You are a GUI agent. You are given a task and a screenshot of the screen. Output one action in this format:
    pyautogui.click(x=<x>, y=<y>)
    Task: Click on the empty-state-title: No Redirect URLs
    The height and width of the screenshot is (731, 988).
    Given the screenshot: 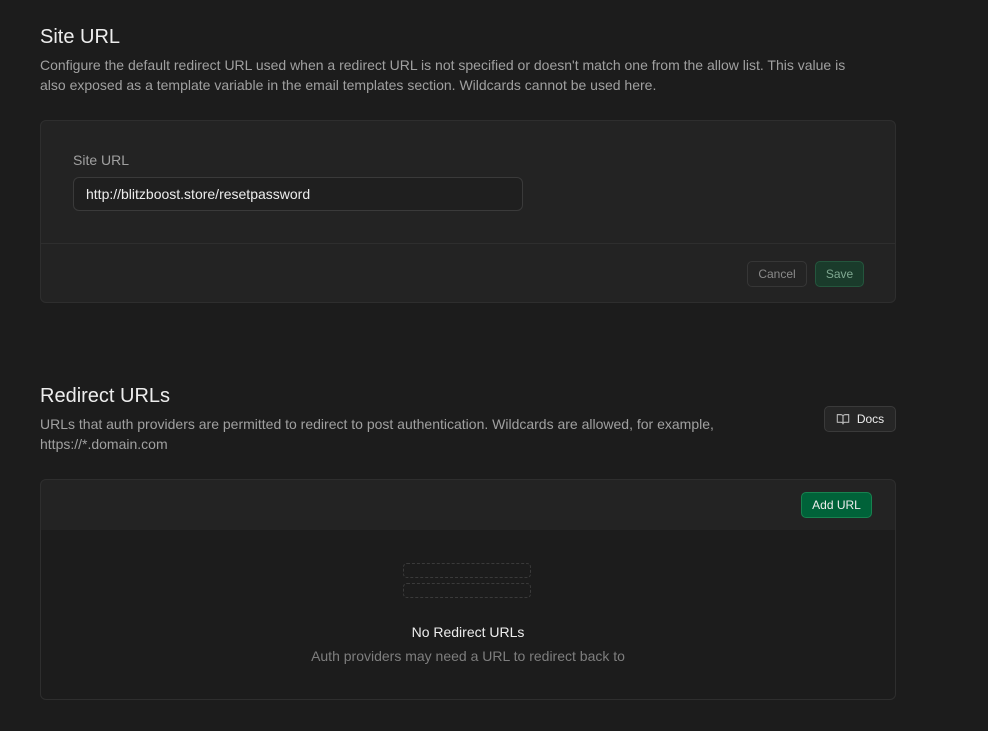 What is the action you would take?
    pyautogui.click(x=468, y=632)
    